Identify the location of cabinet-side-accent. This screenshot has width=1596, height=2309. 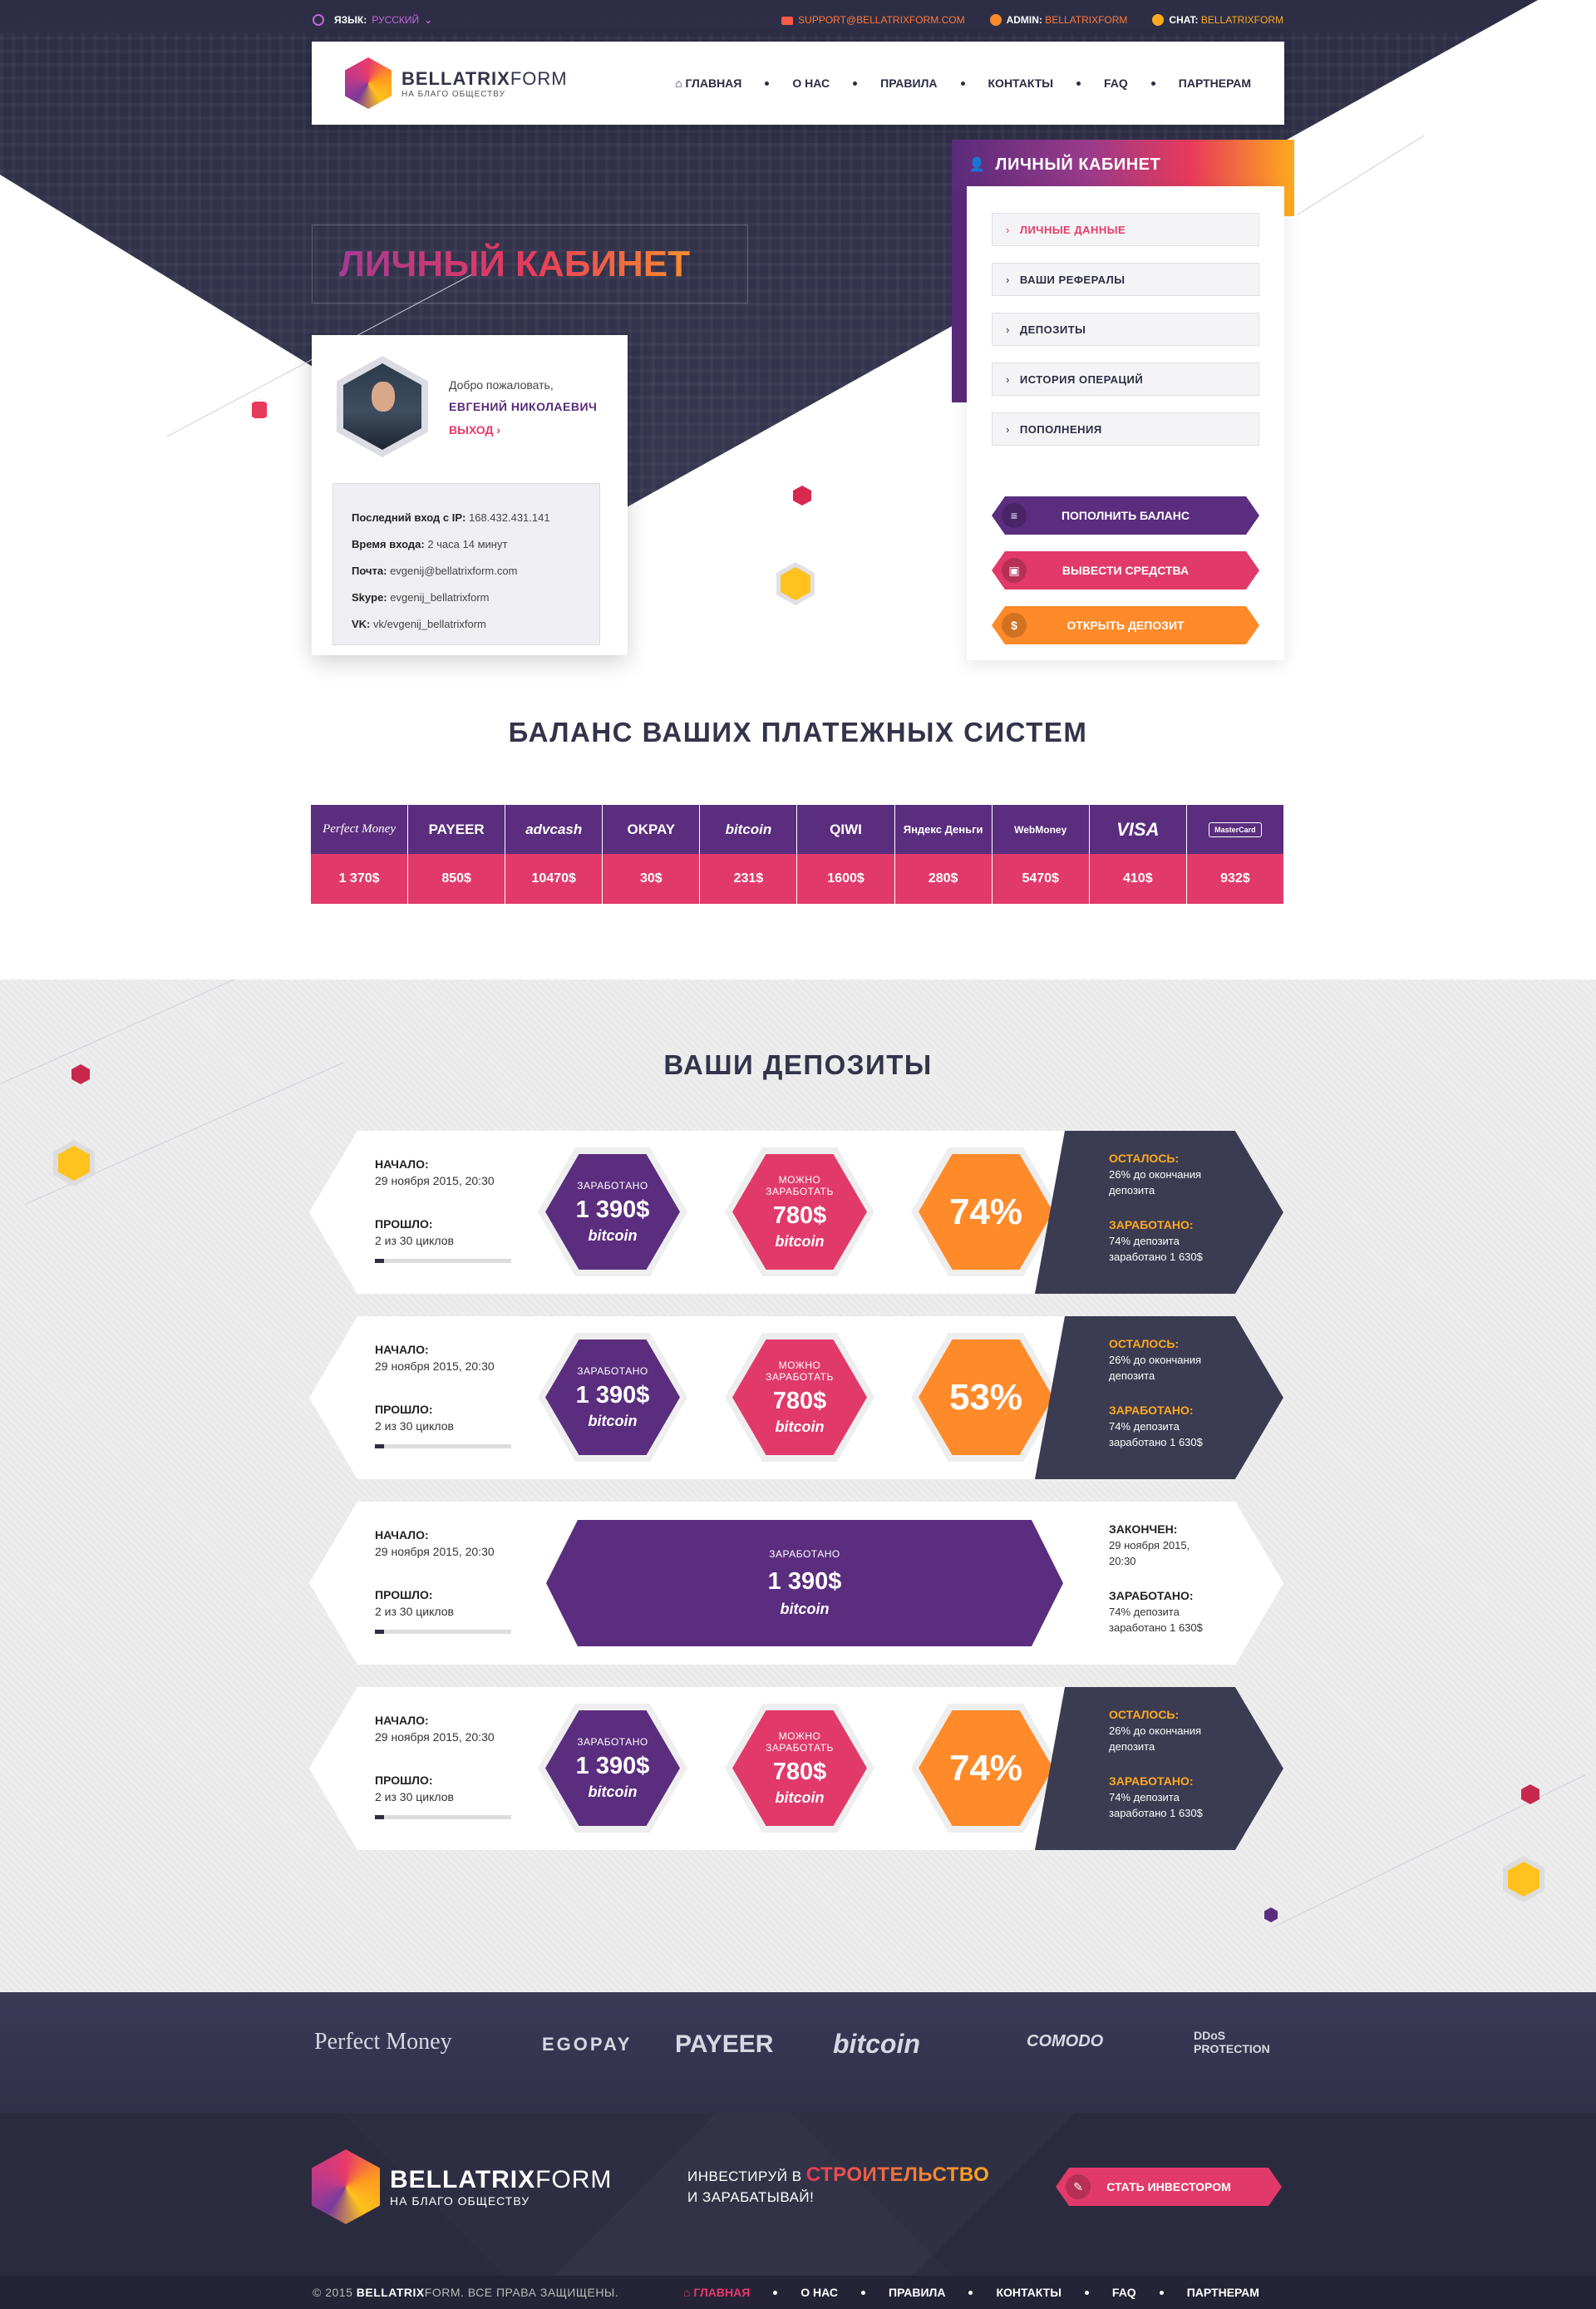
(1289, 201).